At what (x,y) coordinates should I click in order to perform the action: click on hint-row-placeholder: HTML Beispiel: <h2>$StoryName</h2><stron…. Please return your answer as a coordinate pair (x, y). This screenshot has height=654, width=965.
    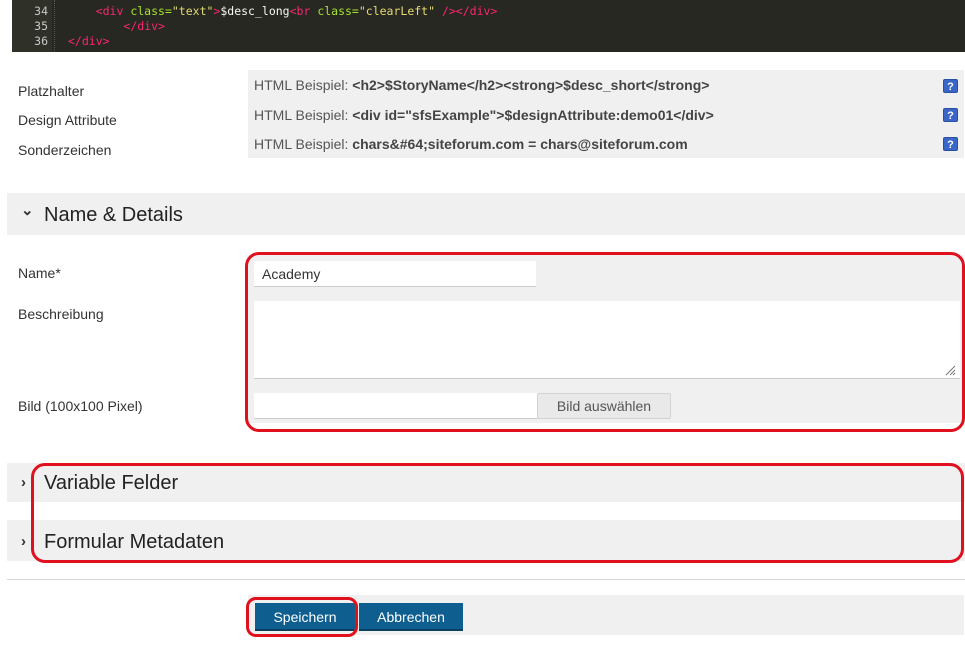
    Looking at the image, I should click on (481, 85).